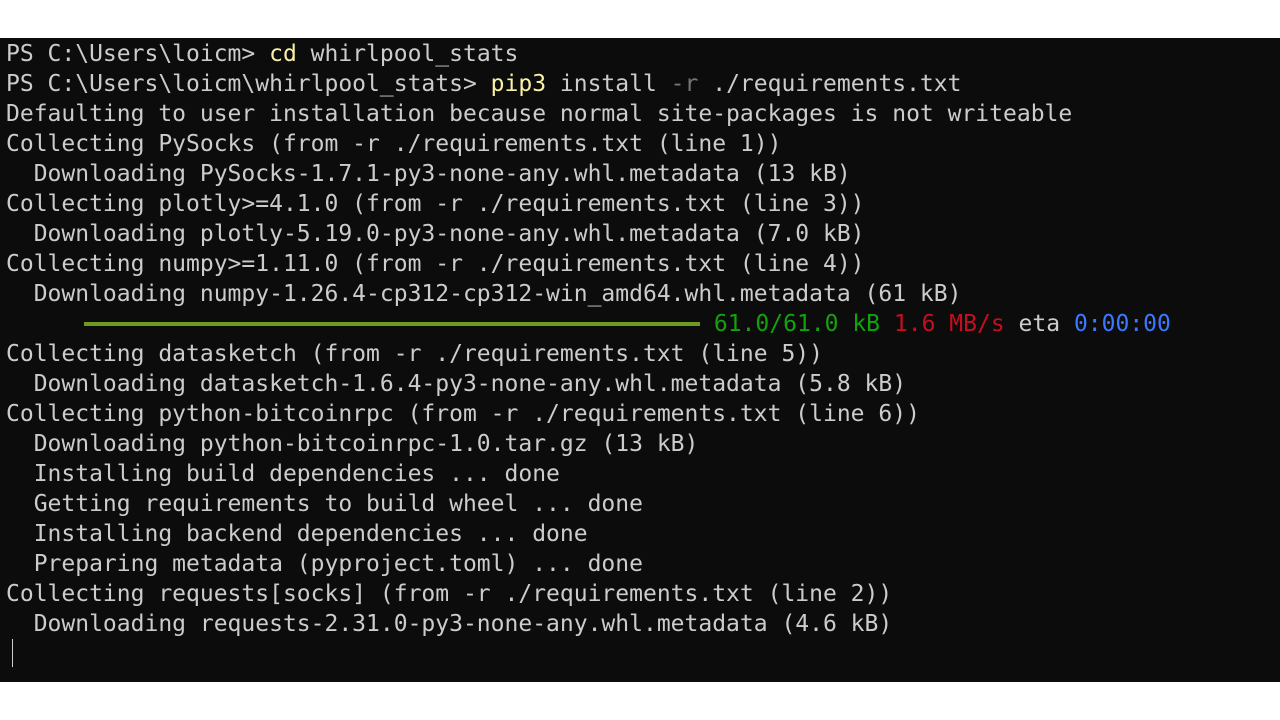 Image resolution: width=1280 pixels, height=720 pixels. Describe the element at coordinates (643, 54) in the screenshot. I see `terminal-line: PS C:\Users\loicm> cd whirlpool_stats` at that location.